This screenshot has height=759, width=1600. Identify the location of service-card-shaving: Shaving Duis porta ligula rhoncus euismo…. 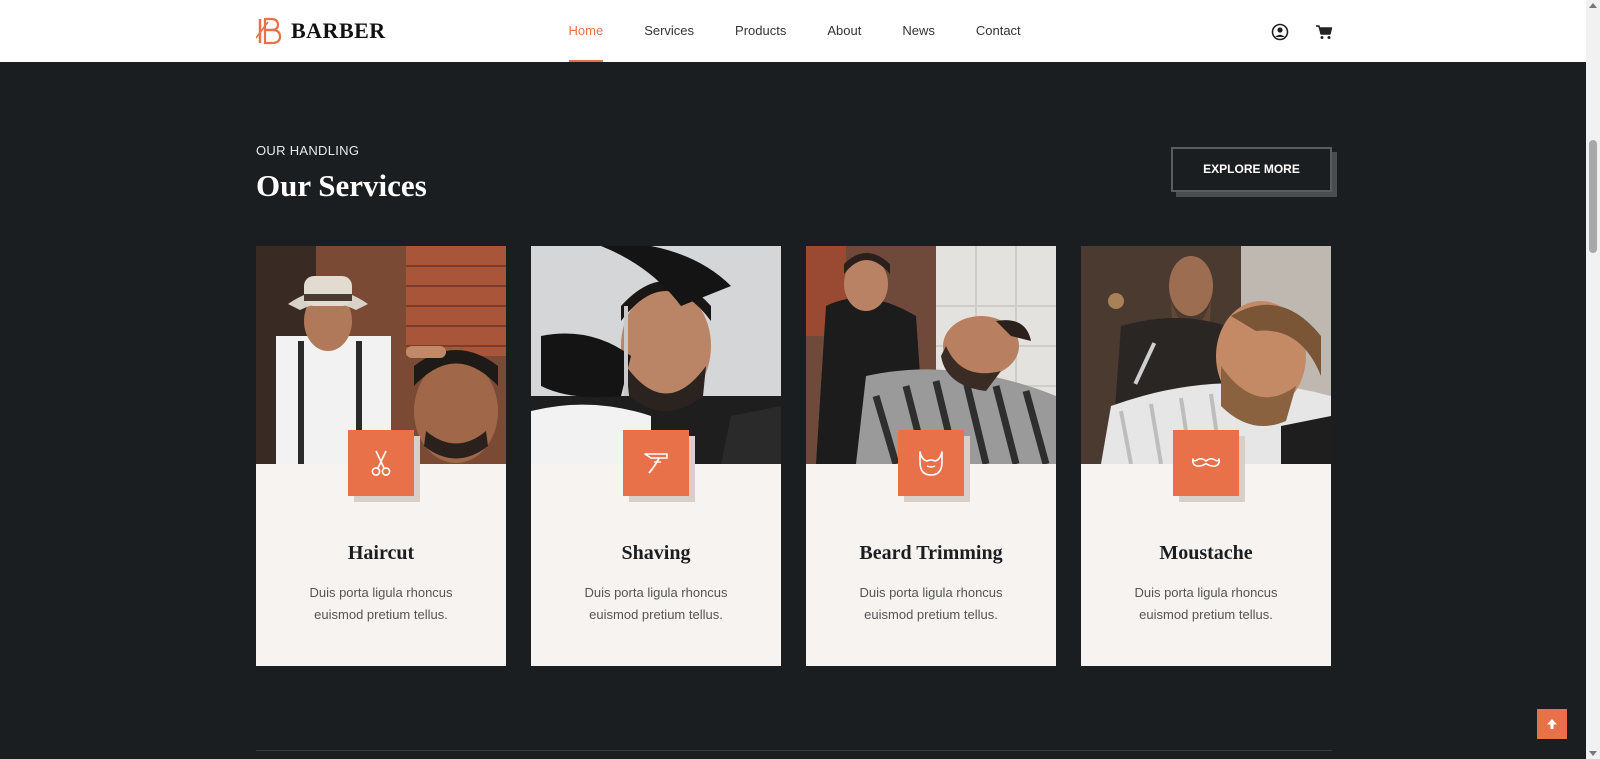
(656, 456).